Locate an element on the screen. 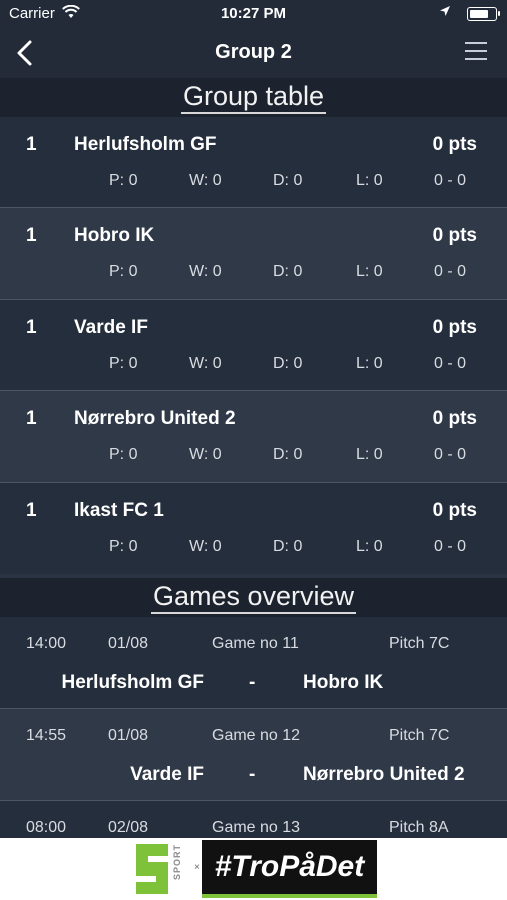  away-team: Nørrebro United 2 is located at coordinates (384, 774).